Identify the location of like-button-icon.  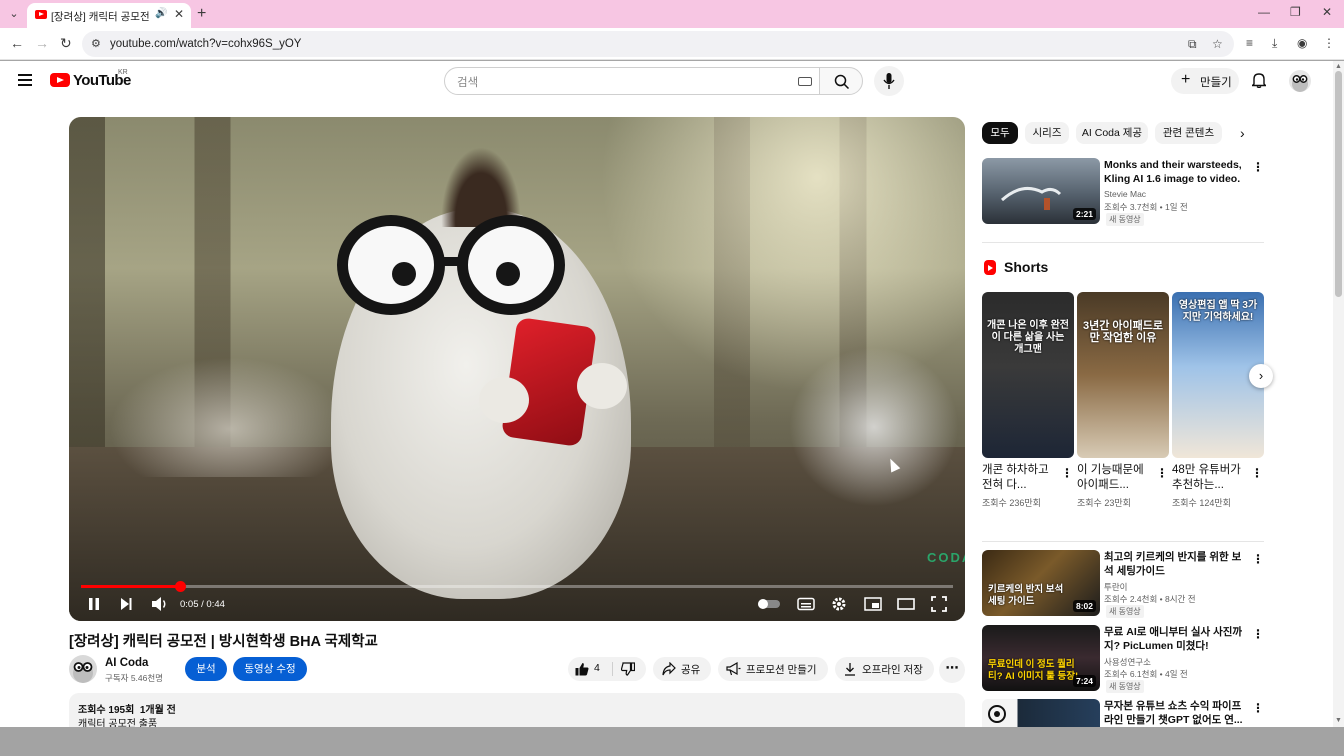
(582, 669).